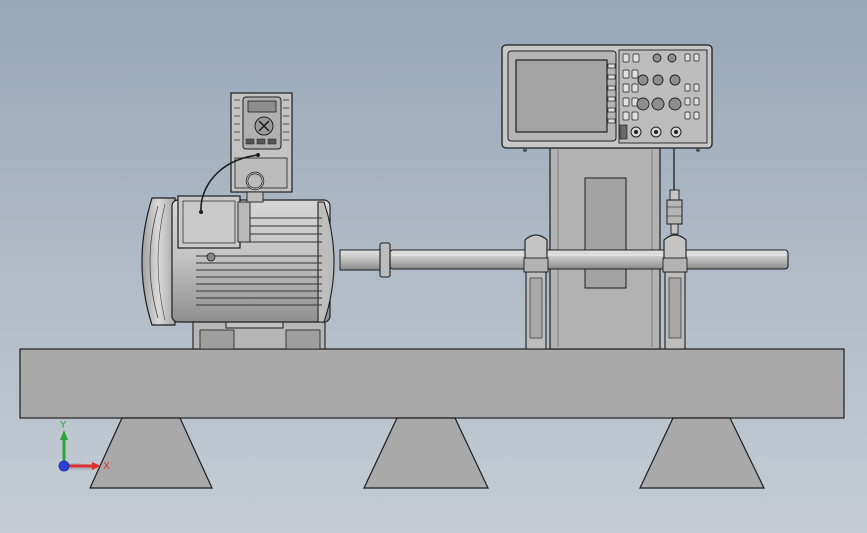  I want to click on base-leg-center, so click(426, 453).